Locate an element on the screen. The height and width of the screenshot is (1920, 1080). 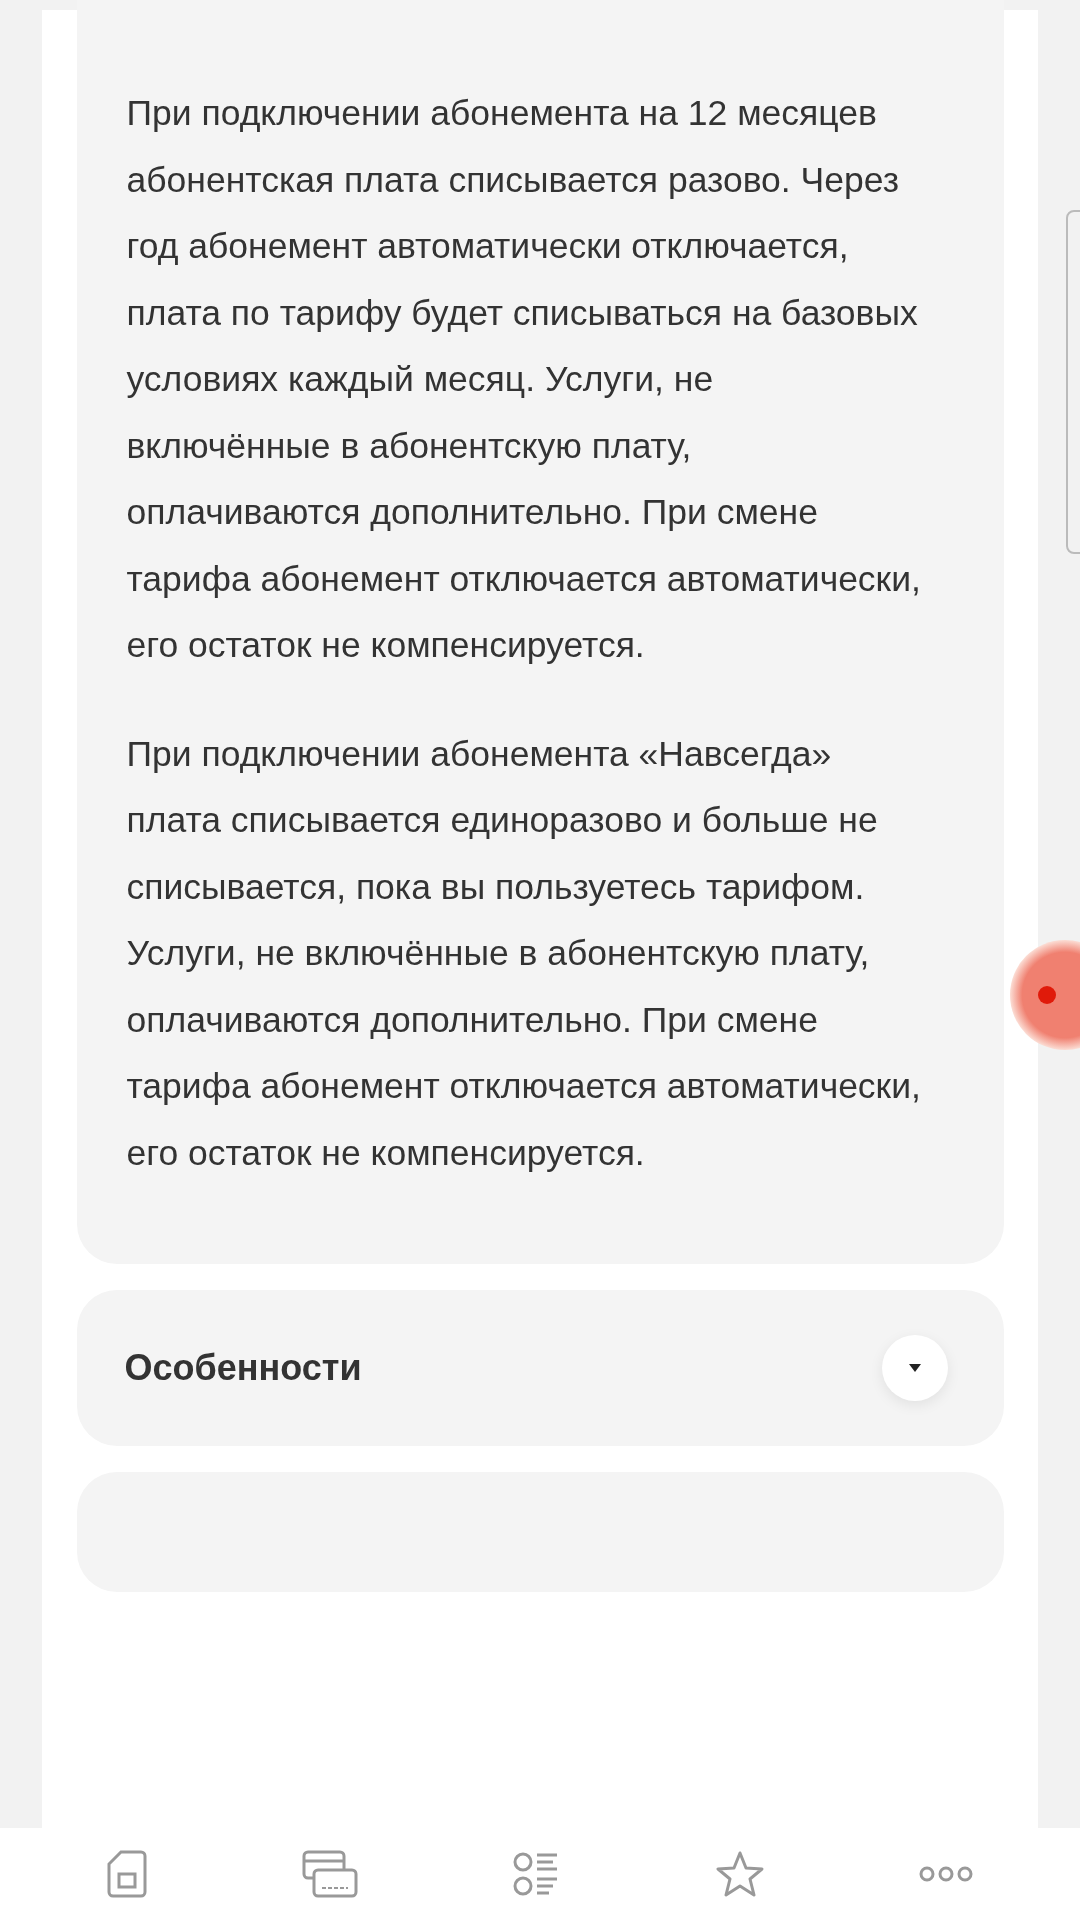
accordion-card: Особенности is located at coordinates (540, 1368).